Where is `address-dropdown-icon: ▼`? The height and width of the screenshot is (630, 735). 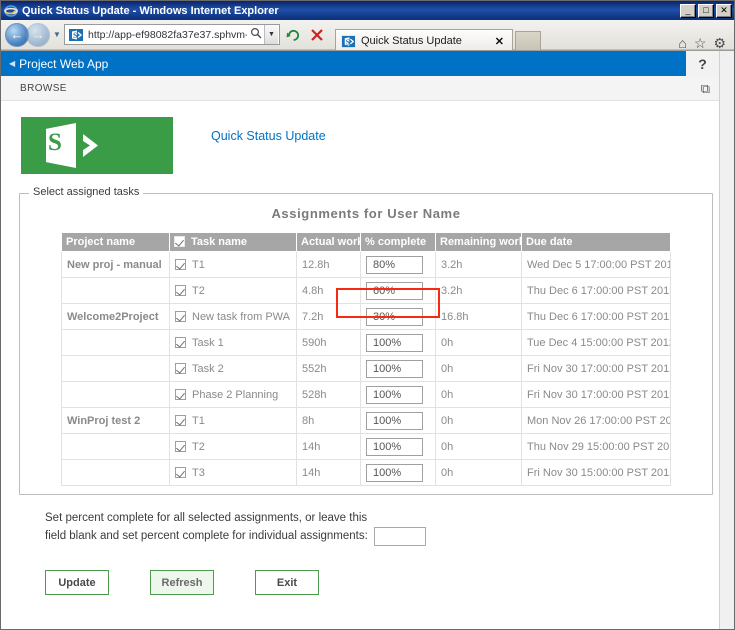
address-dropdown-icon: ▼ is located at coordinates (271, 34).